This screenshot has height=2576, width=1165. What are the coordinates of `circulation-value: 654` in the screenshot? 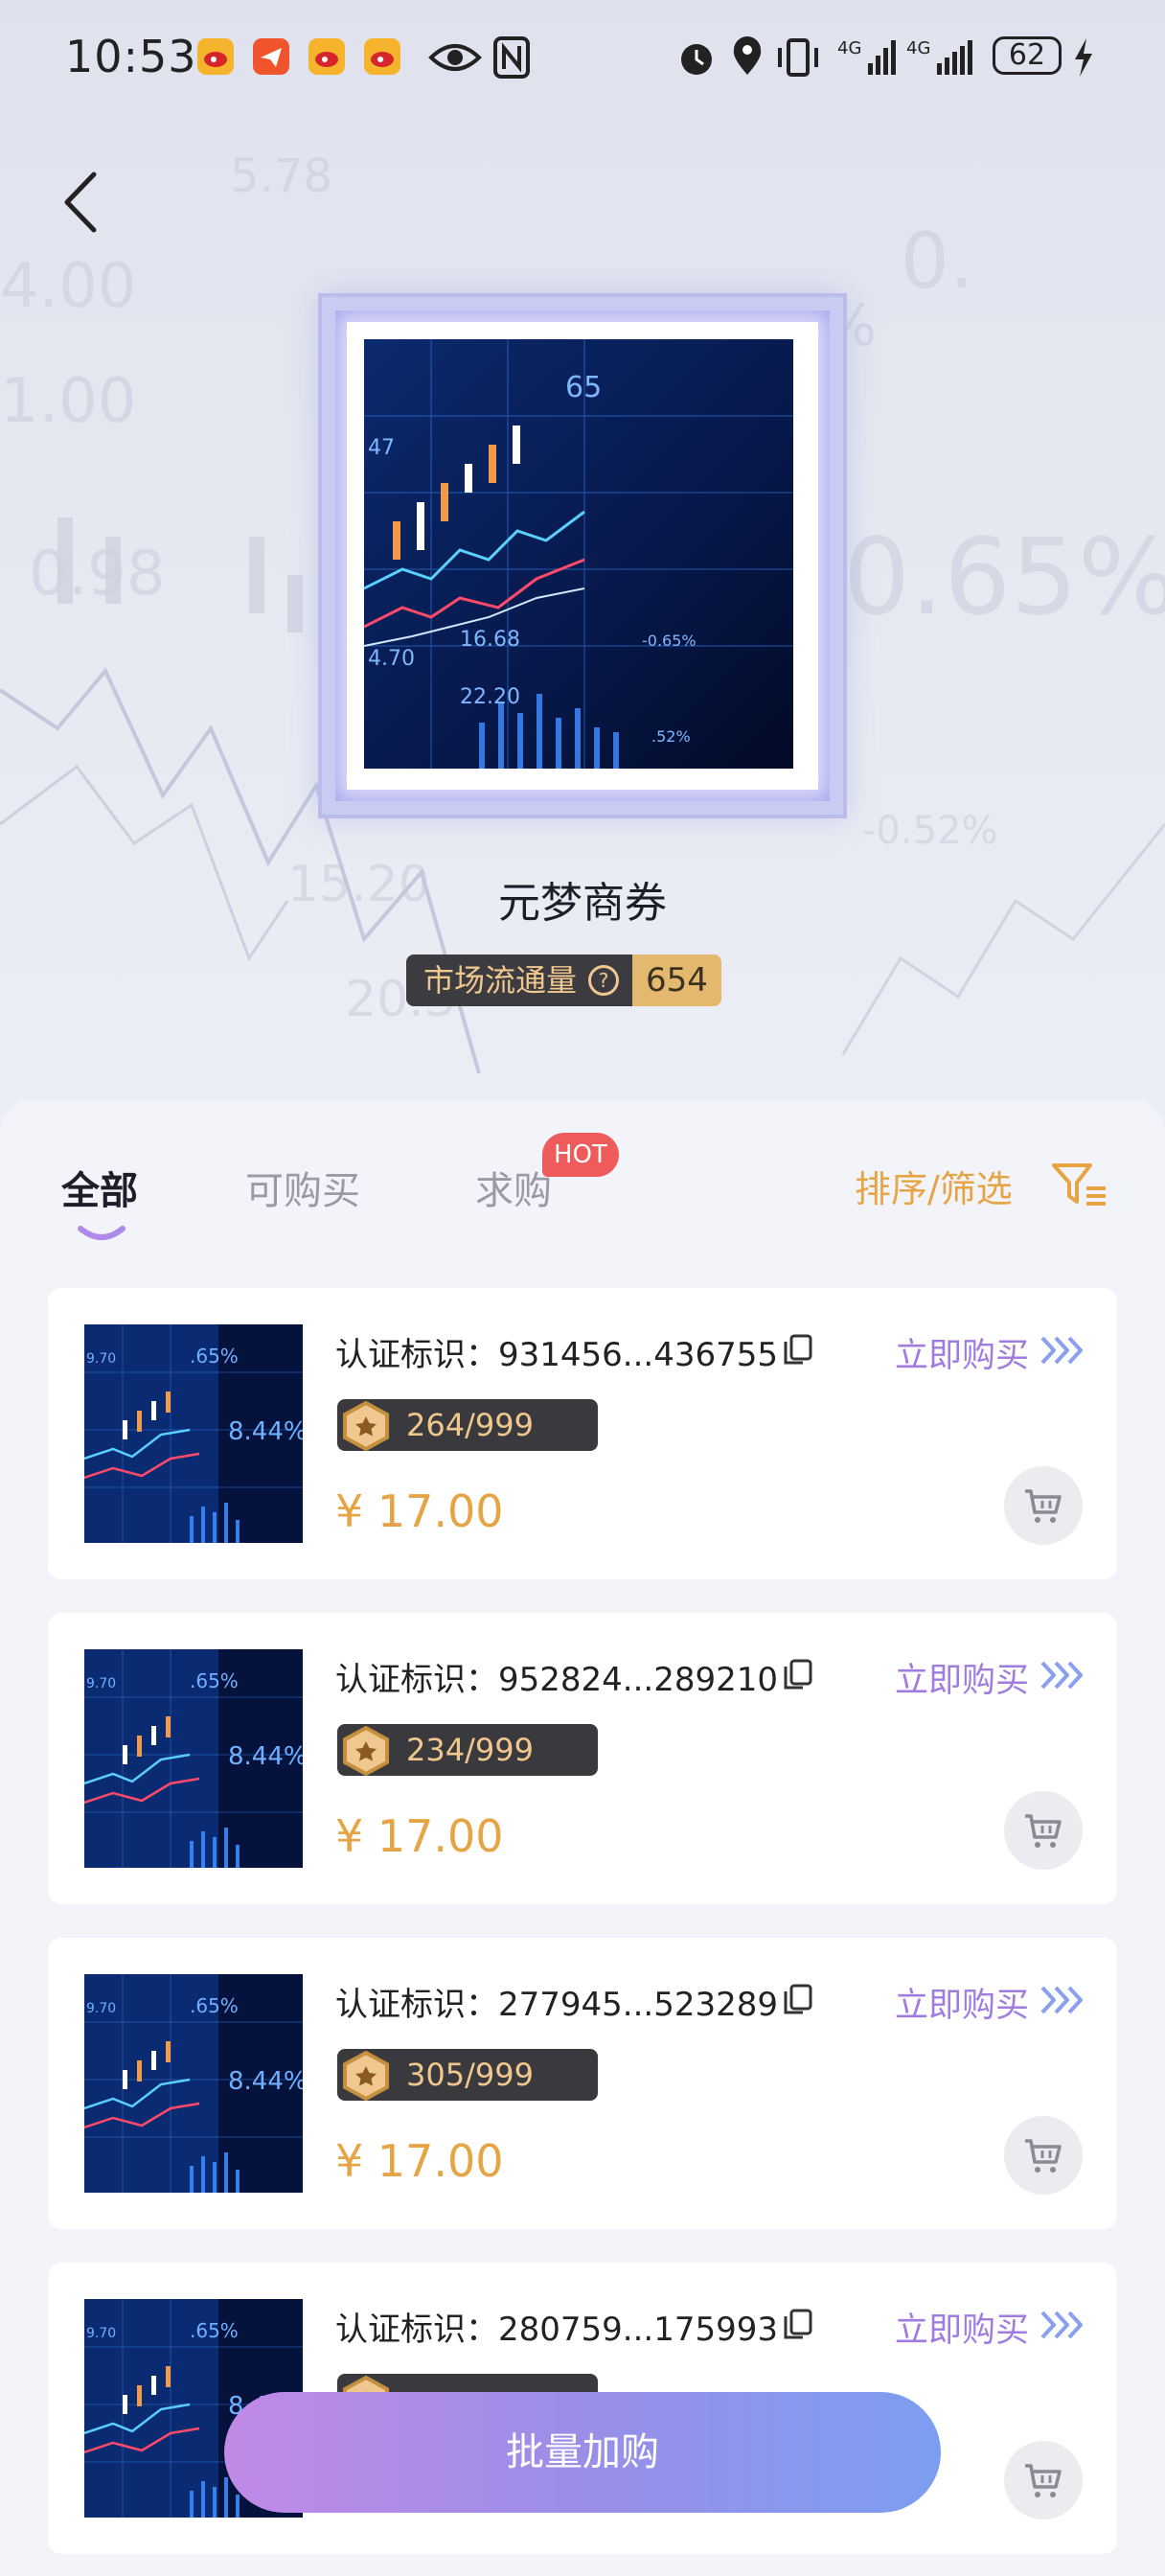 It's located at (676, 980).